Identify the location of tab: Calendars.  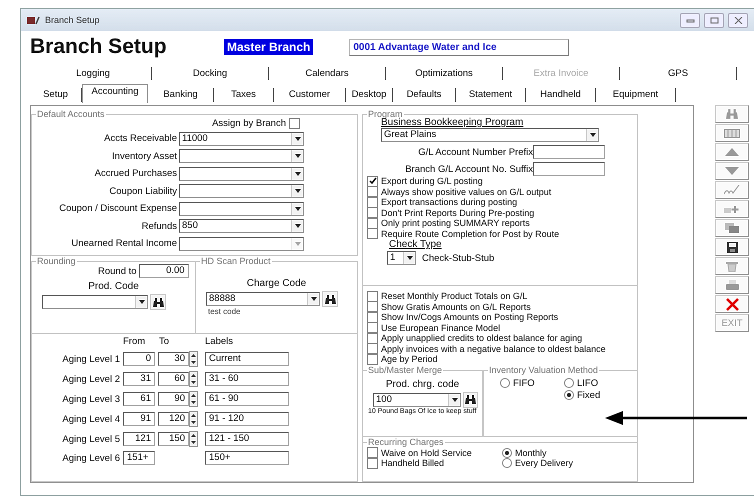
(327, 73).